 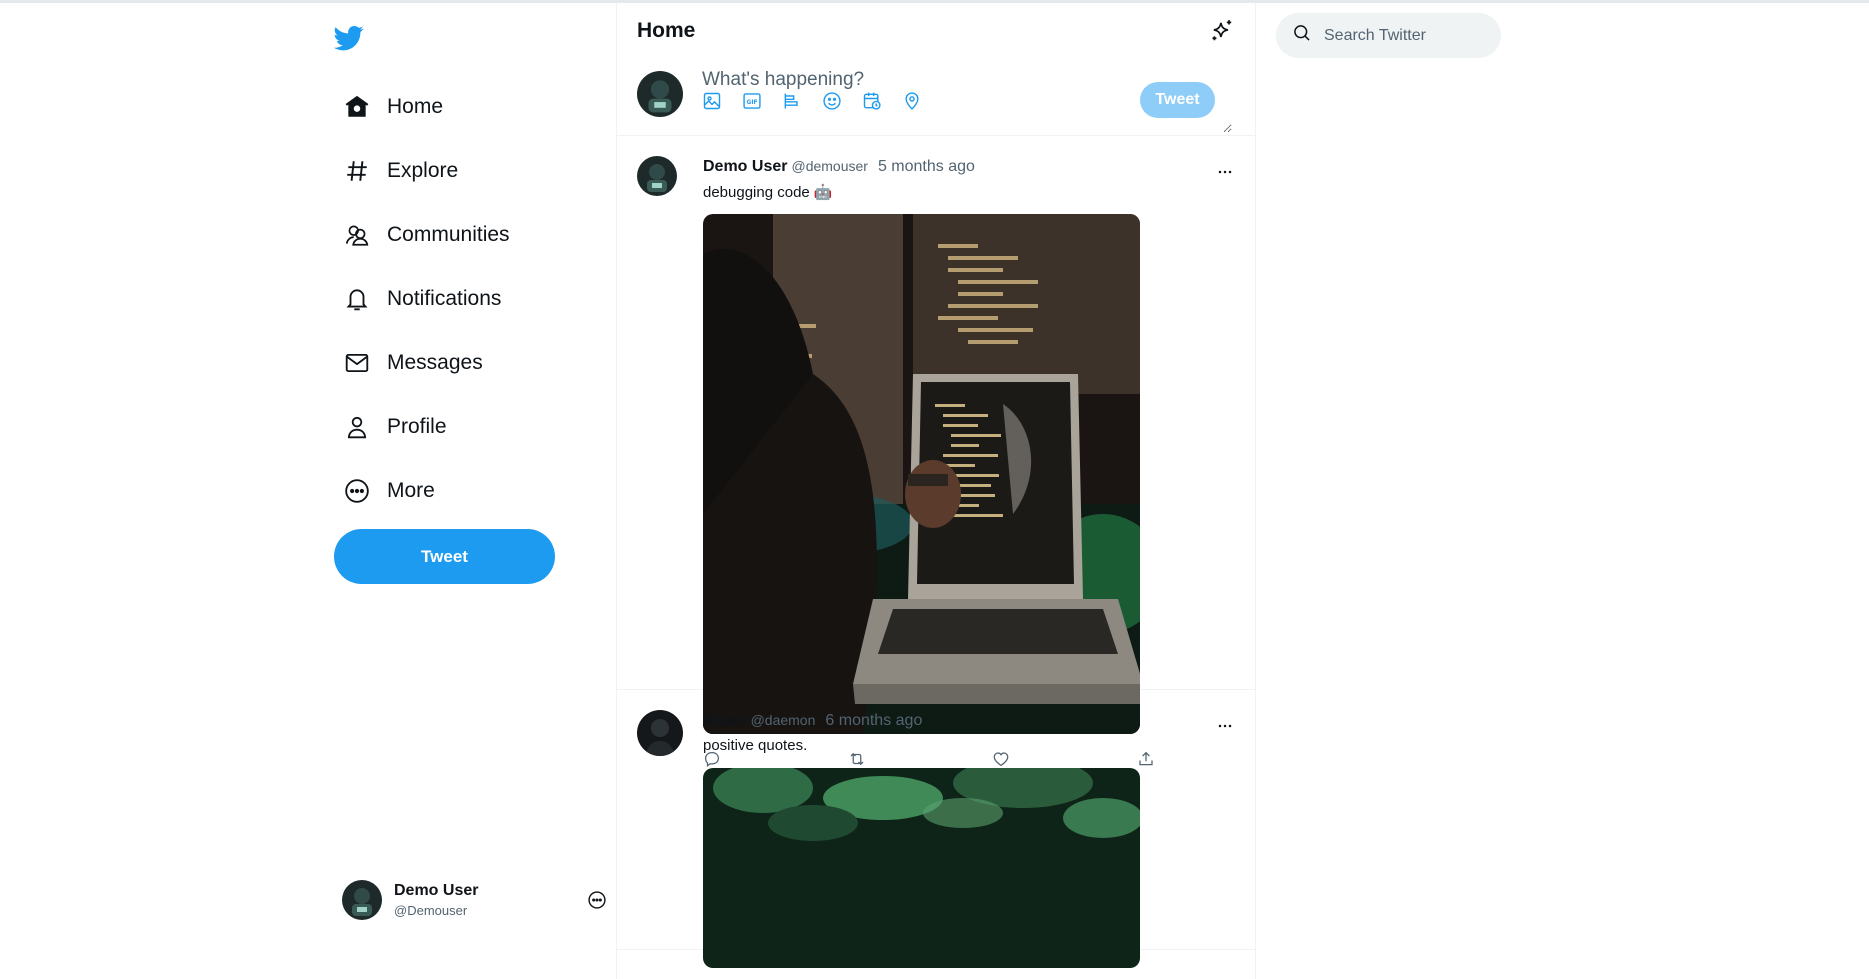 I want to click on search-bar, so click(x=1388, y=35).